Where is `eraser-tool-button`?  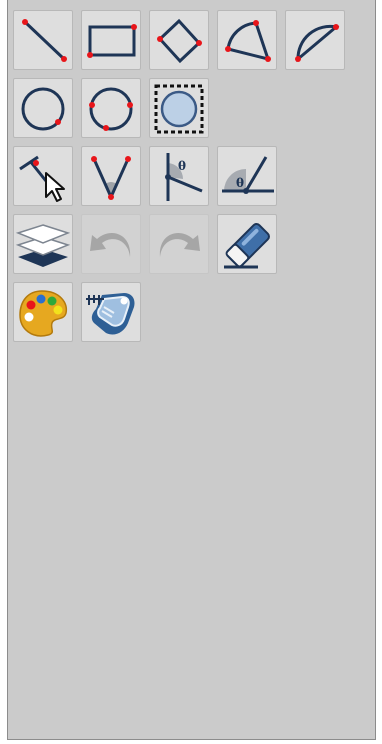 eraser-tool-button is located at coordinates (247, 244).